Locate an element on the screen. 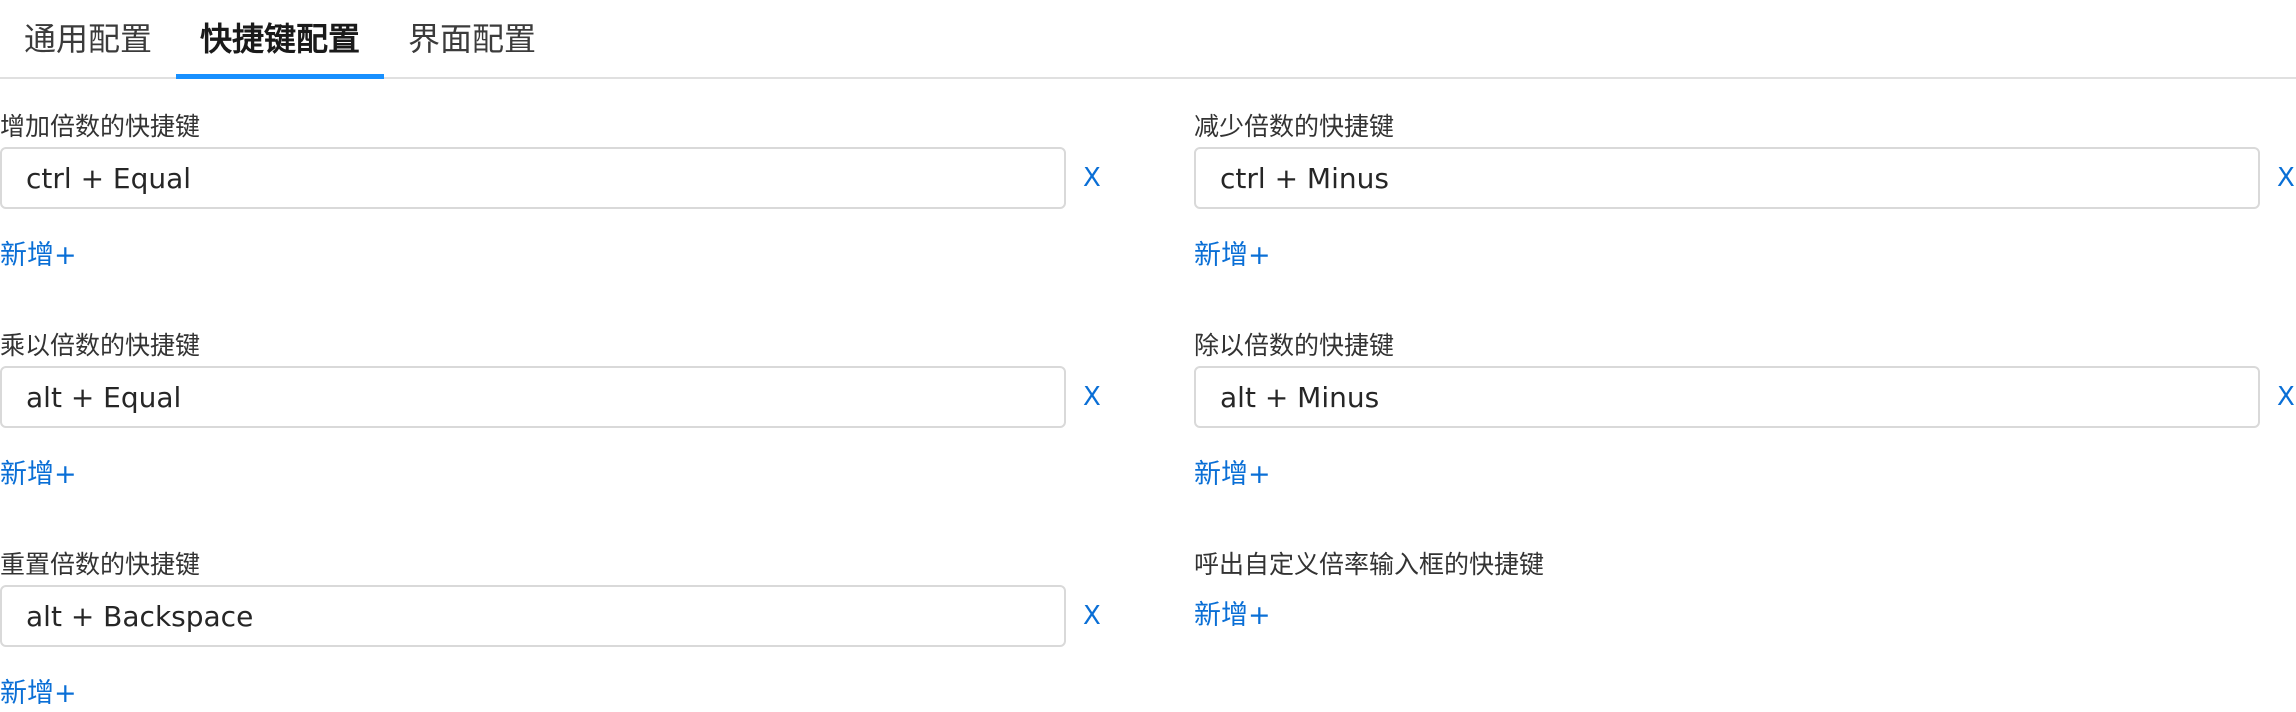  add-shortcut-button-custom-rate: 新增+ is located at coordinates (1232, 616).